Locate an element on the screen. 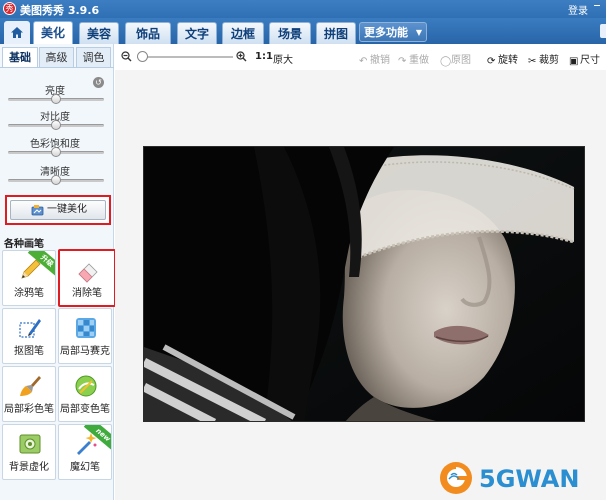  local-color-brush-label: 局部彩色笔 is located at coordinates (29, 409).